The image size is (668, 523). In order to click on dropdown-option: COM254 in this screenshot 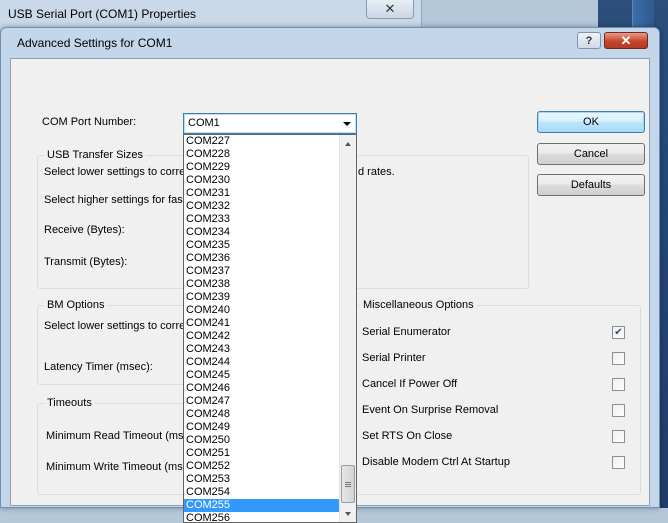, I will do `click(261, 492)`.